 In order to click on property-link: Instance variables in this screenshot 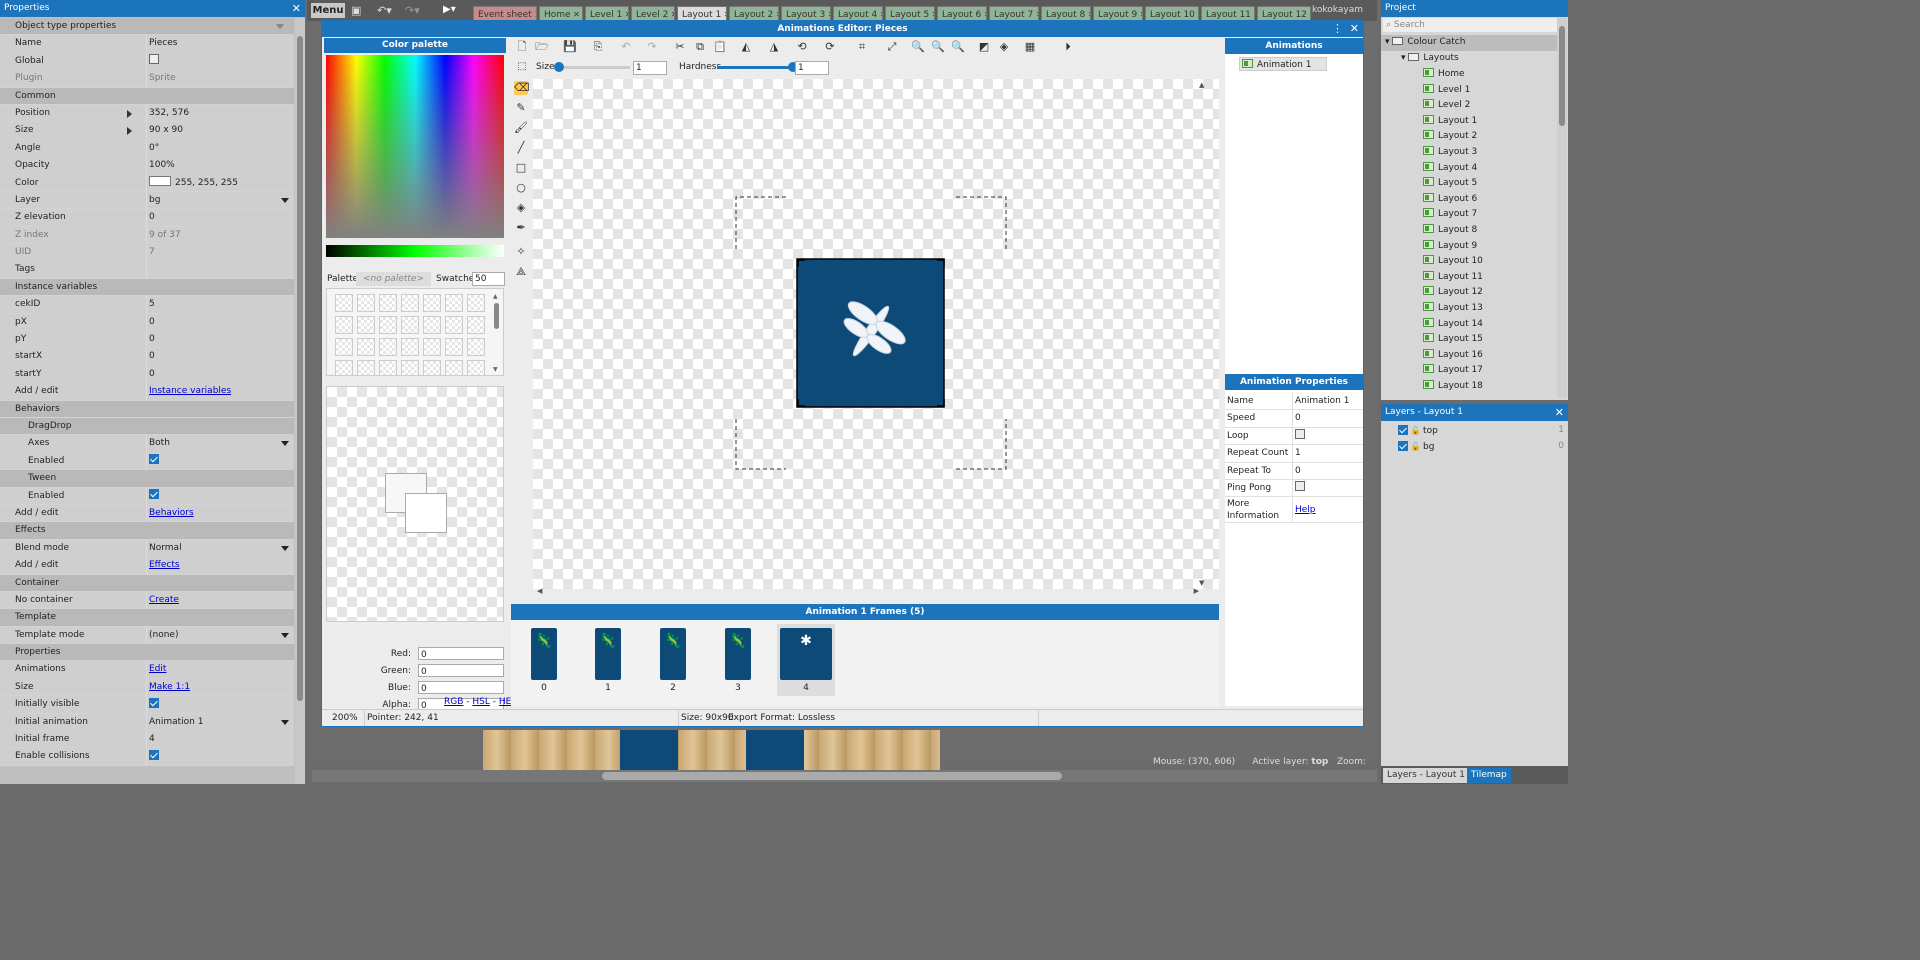, I will do `click(190, 391)`.